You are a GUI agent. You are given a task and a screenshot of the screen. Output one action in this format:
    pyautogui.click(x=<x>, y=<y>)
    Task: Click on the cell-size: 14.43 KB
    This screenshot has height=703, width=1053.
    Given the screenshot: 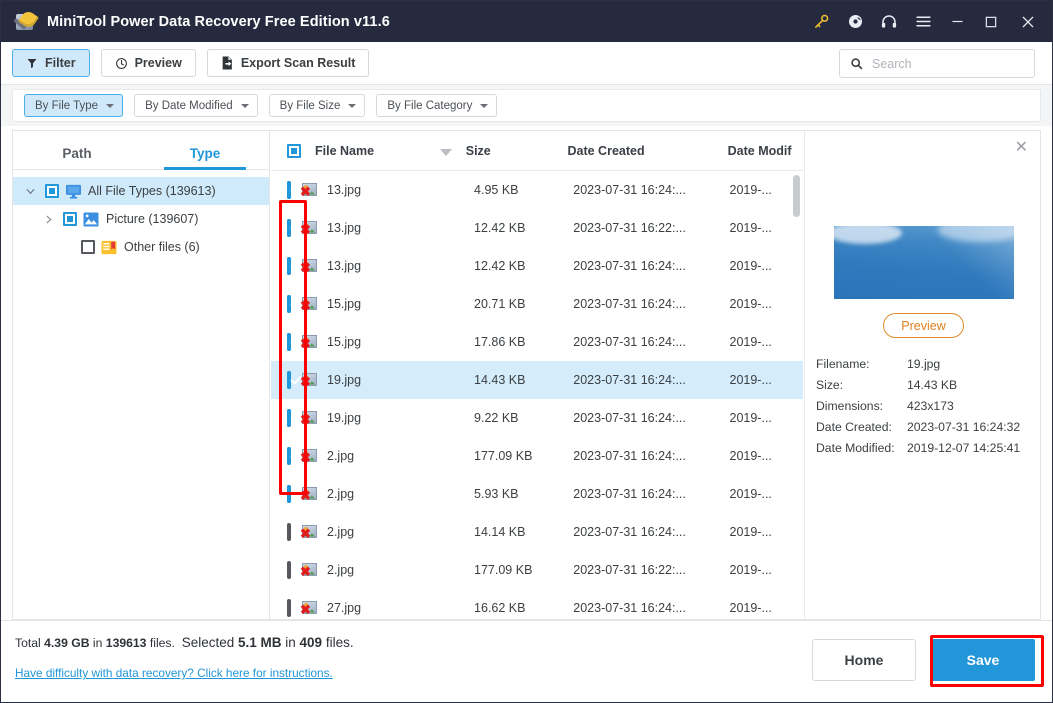 What is the action you would take?
    pyautogui.click(x=500, y=380)
    